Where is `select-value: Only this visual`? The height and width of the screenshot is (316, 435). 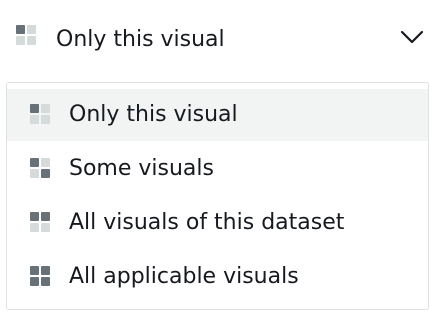 select-value: Only this visual is located at coordinates (140, 39).